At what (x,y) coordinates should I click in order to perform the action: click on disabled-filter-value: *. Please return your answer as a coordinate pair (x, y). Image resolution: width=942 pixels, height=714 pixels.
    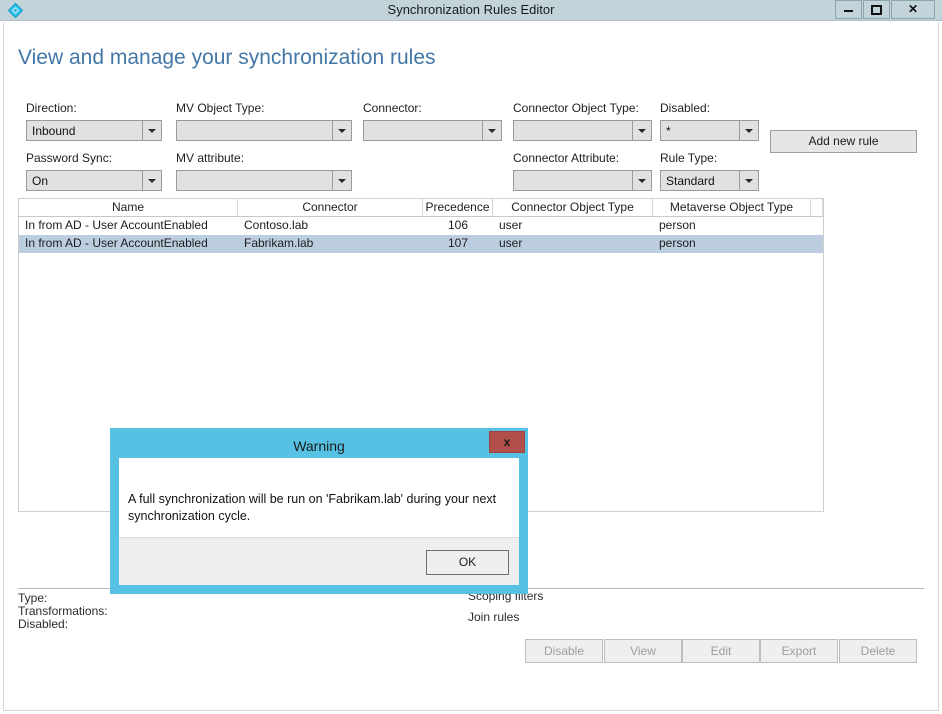
    Looking at the image, I should click on (668, 131).